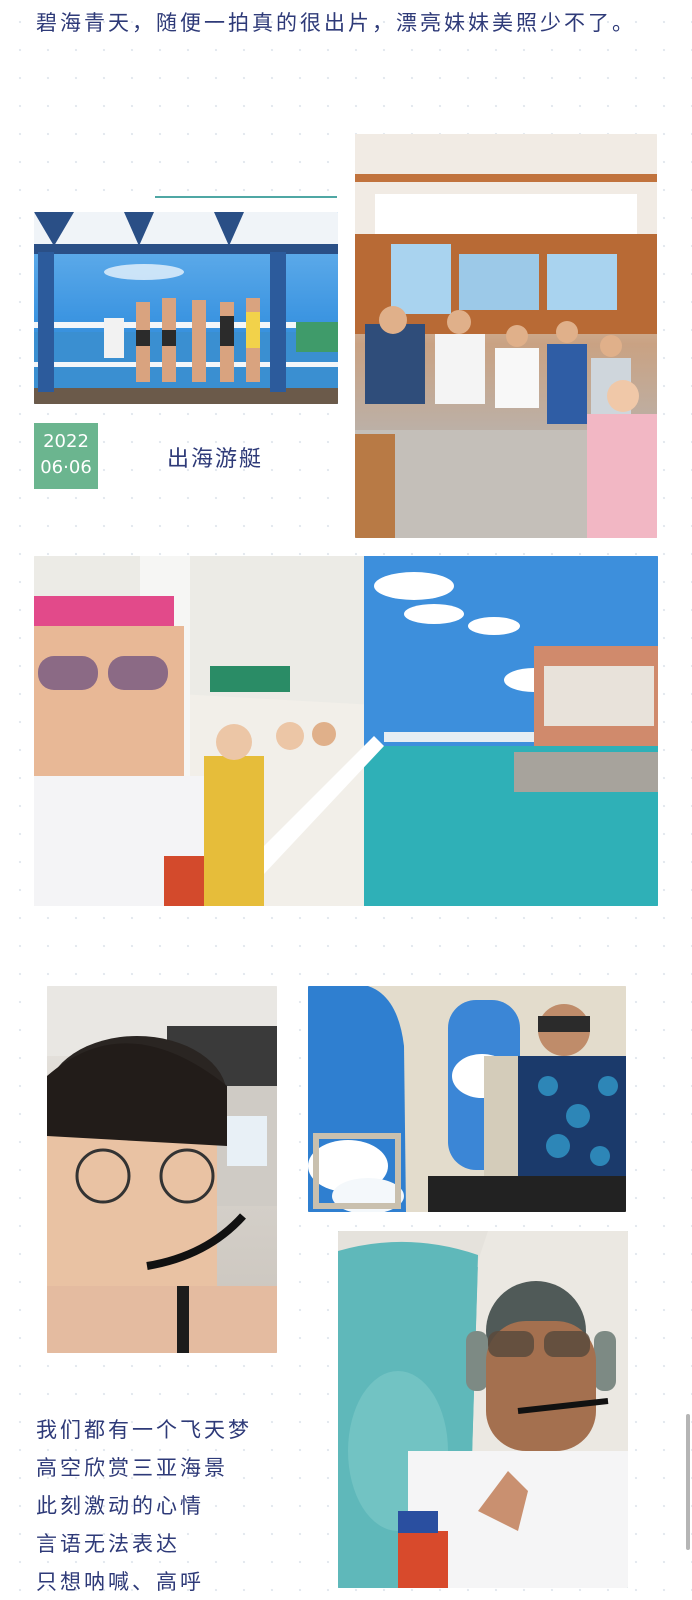  I want to click on pier-group-photo, so click(186, 308).